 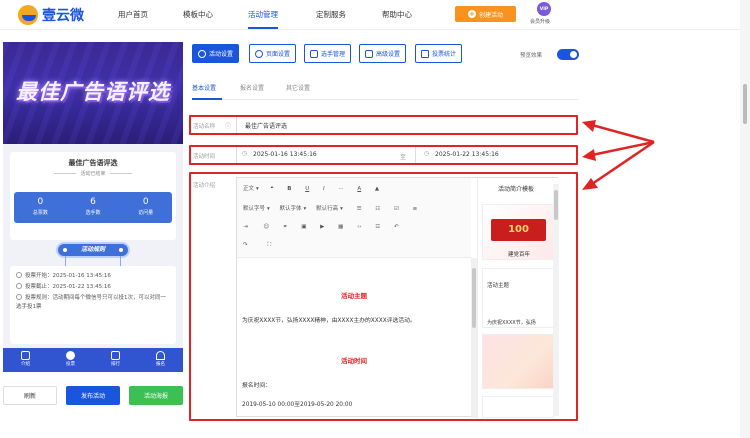 I want to click on link-icon: ⚭, so click(x=285, y=227).